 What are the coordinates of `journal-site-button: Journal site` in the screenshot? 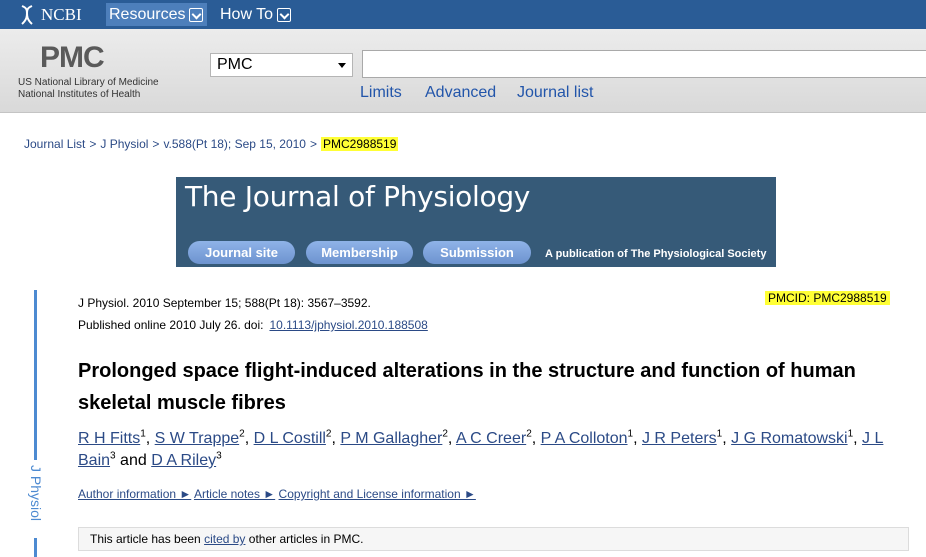 It's located at (241, 252).